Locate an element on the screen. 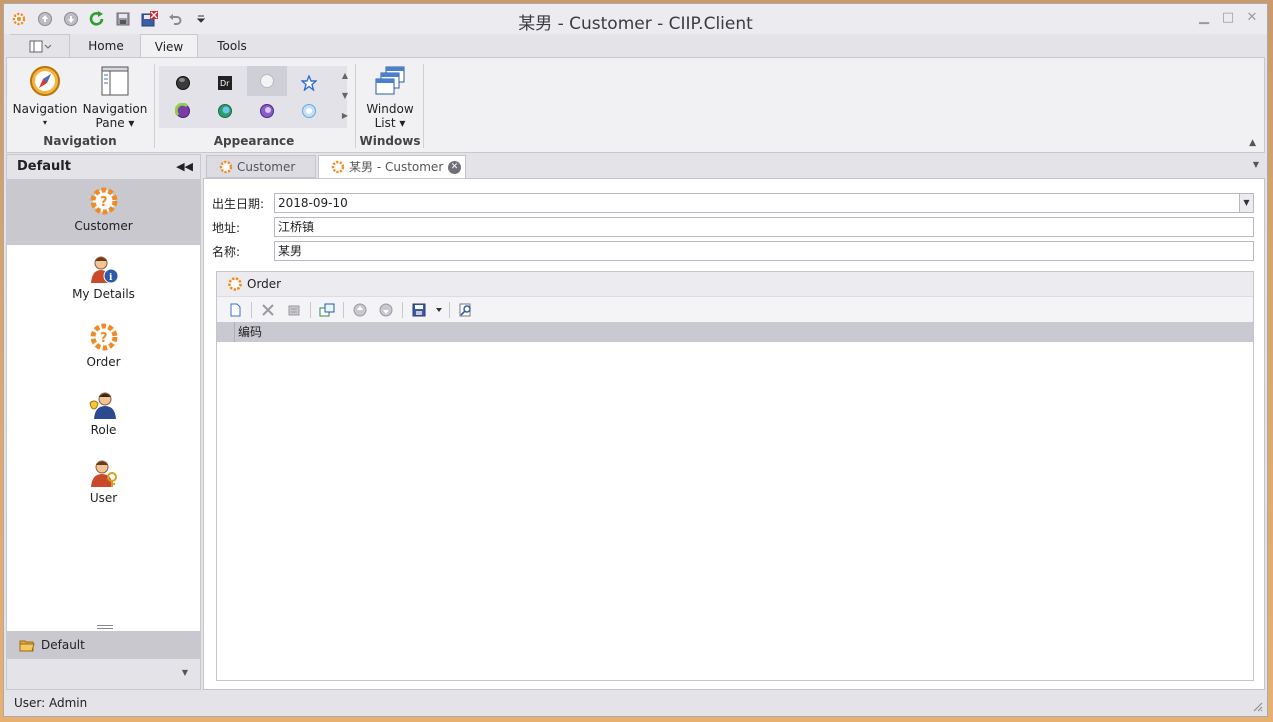  birth-date-field: 2018-09-10 ▼ is located at coordinates (764, 203).